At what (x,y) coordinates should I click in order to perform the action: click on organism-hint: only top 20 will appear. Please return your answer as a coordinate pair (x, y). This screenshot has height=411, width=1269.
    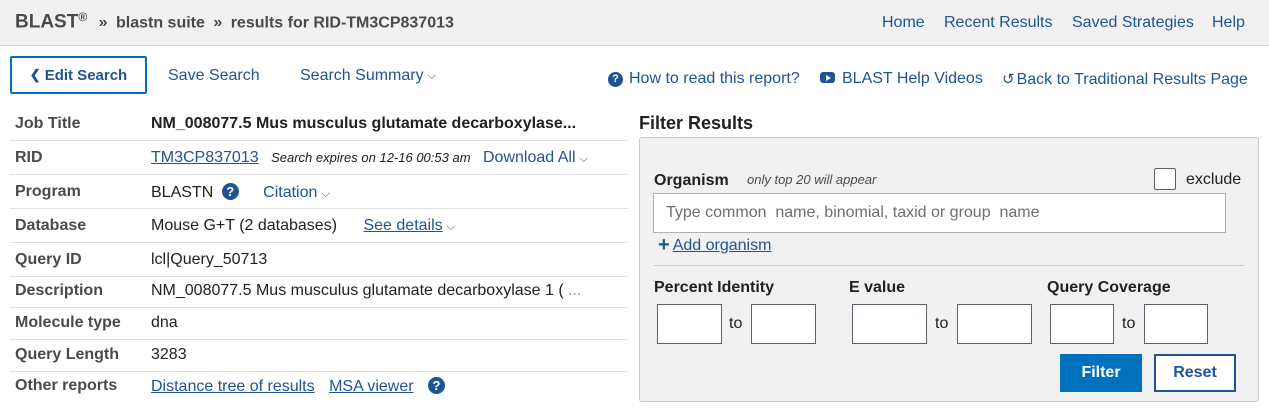
    Looking at the image, I should click on (812, 179).